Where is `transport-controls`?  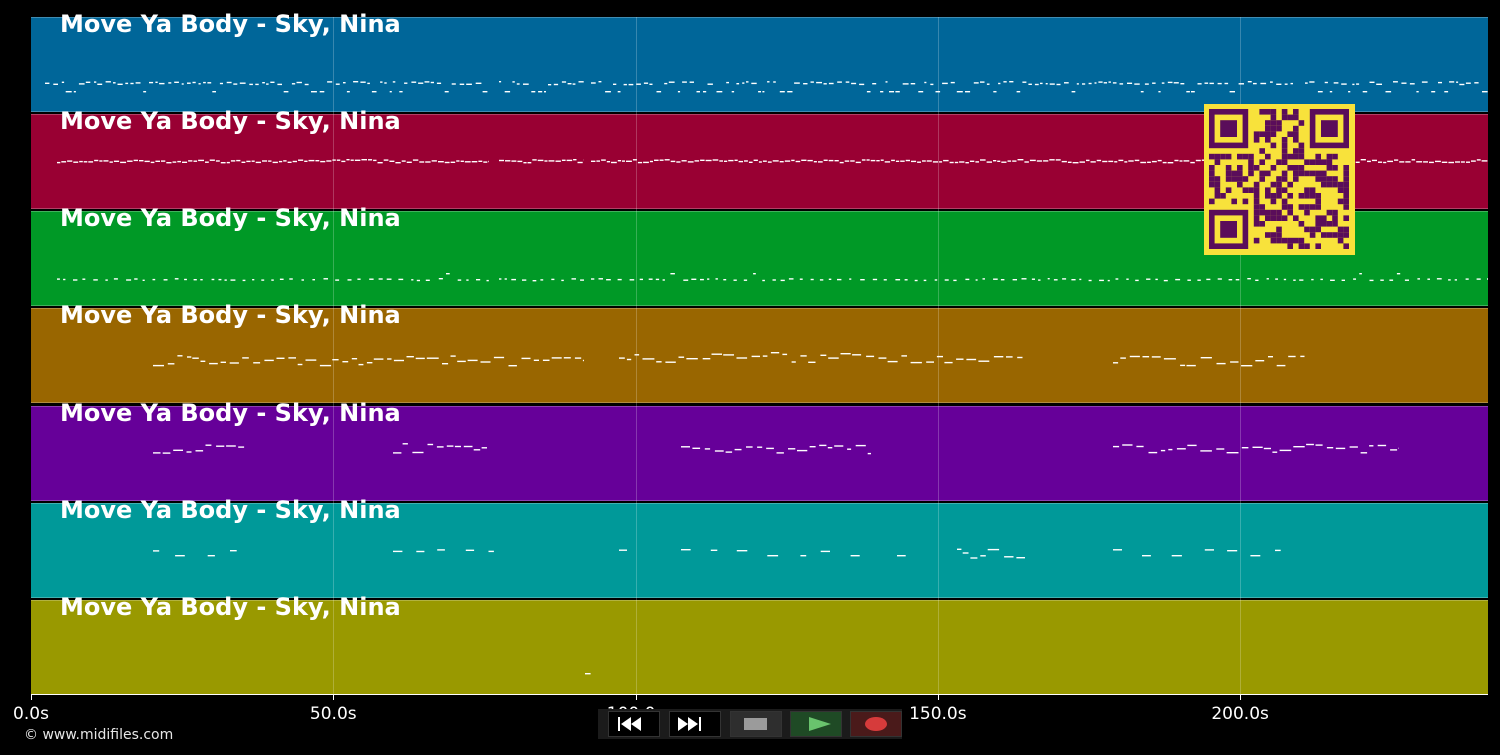 transport-controls is located at coordinates (750, 724).